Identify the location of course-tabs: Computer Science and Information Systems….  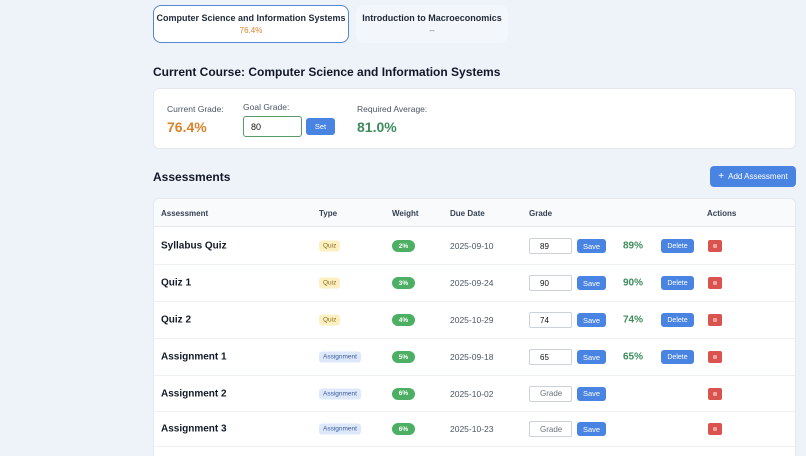
(330, 24).